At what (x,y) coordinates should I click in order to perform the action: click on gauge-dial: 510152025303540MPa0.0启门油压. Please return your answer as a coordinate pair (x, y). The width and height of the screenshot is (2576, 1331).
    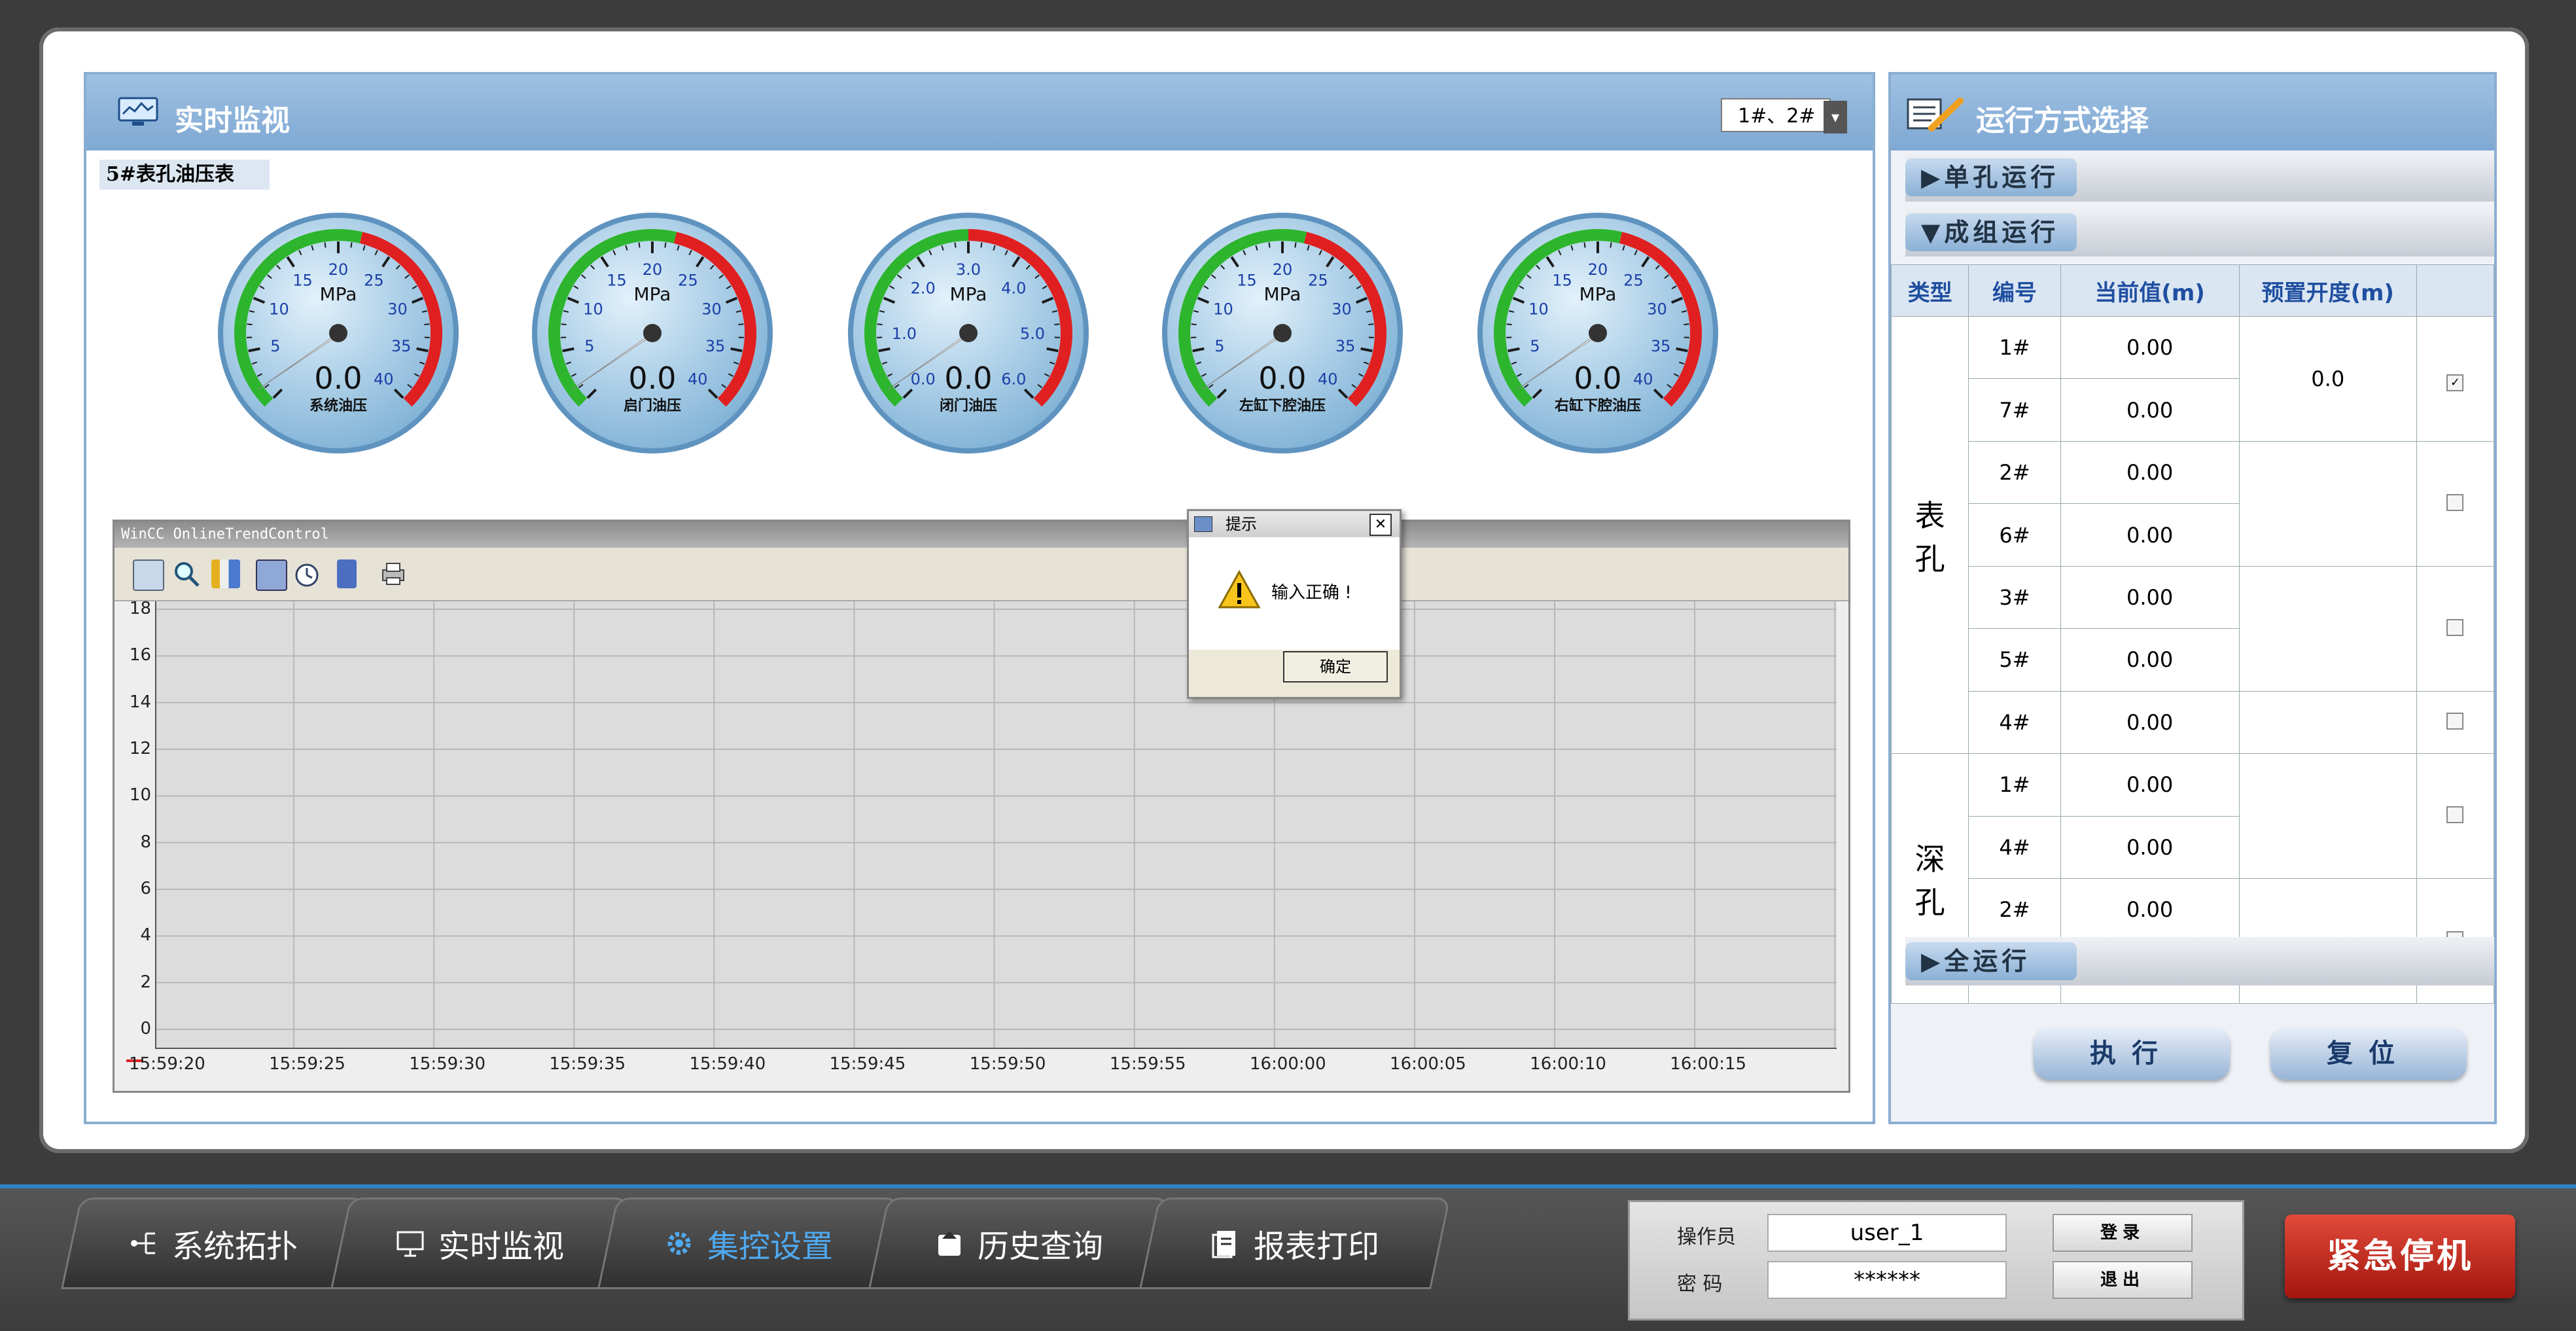
    Looking at the image, I should click on (652, 333).